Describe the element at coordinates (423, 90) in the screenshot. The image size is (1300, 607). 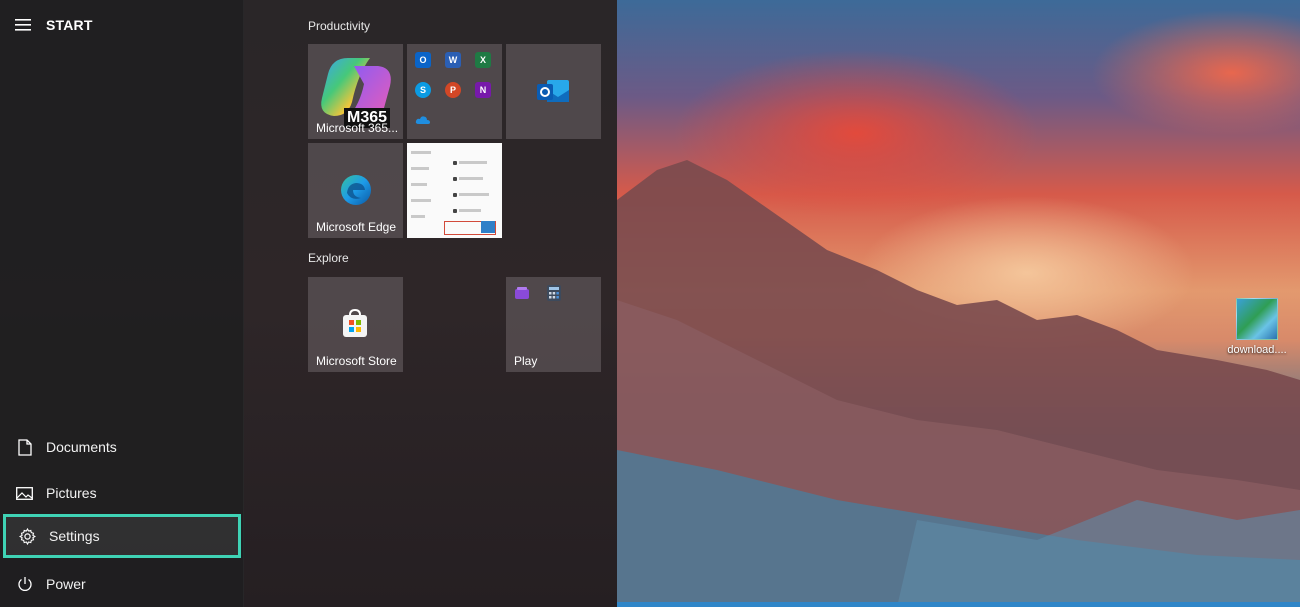
I see `skype-icon: S` at that location.